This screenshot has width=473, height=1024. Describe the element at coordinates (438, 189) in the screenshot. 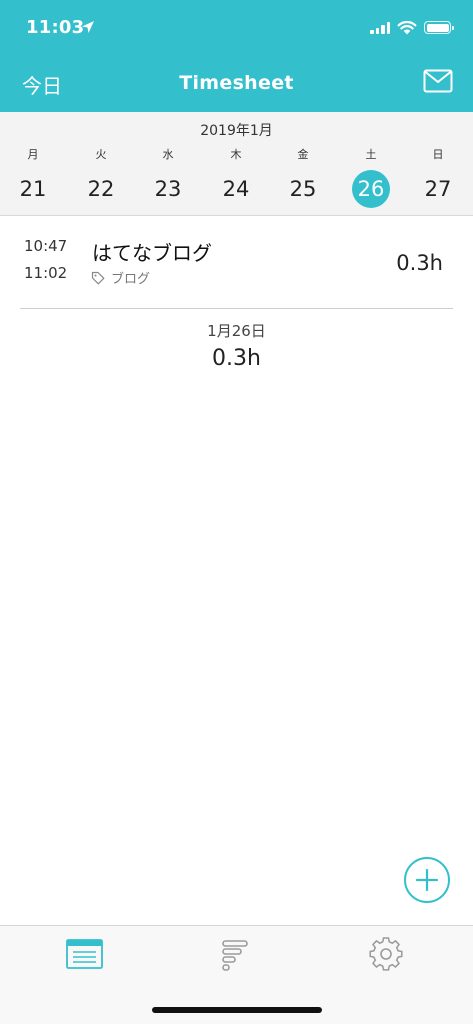

I see `day-number: 27` at that location.